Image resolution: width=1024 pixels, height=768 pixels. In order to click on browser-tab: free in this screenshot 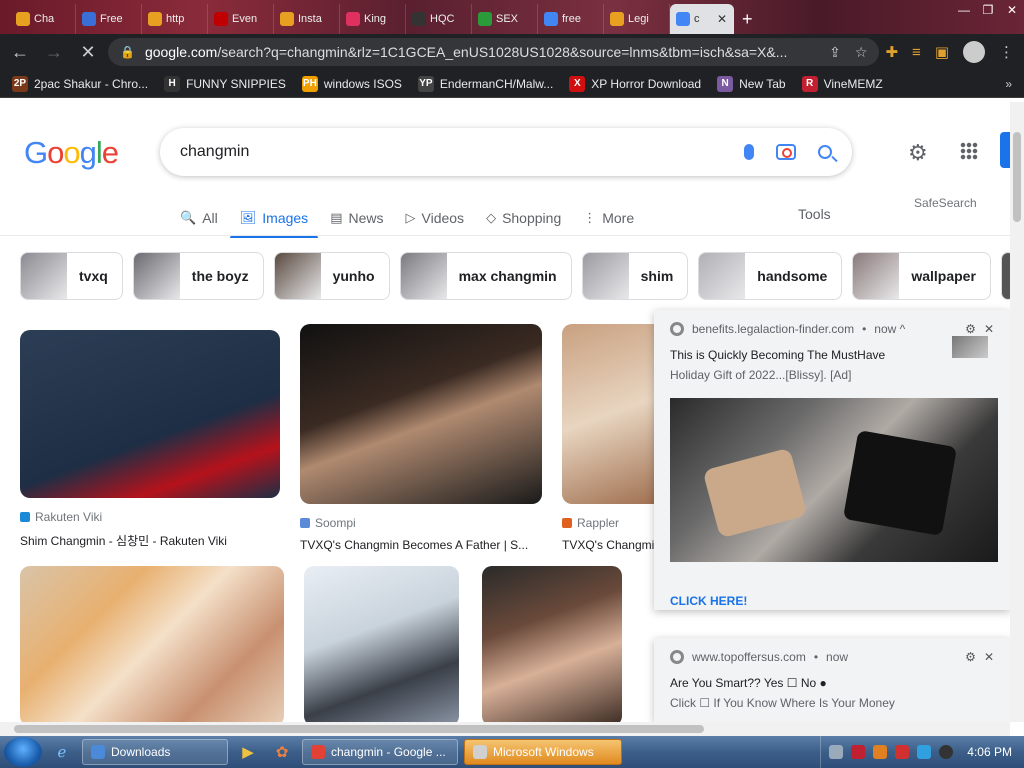, I will do `click(571, 19)`.